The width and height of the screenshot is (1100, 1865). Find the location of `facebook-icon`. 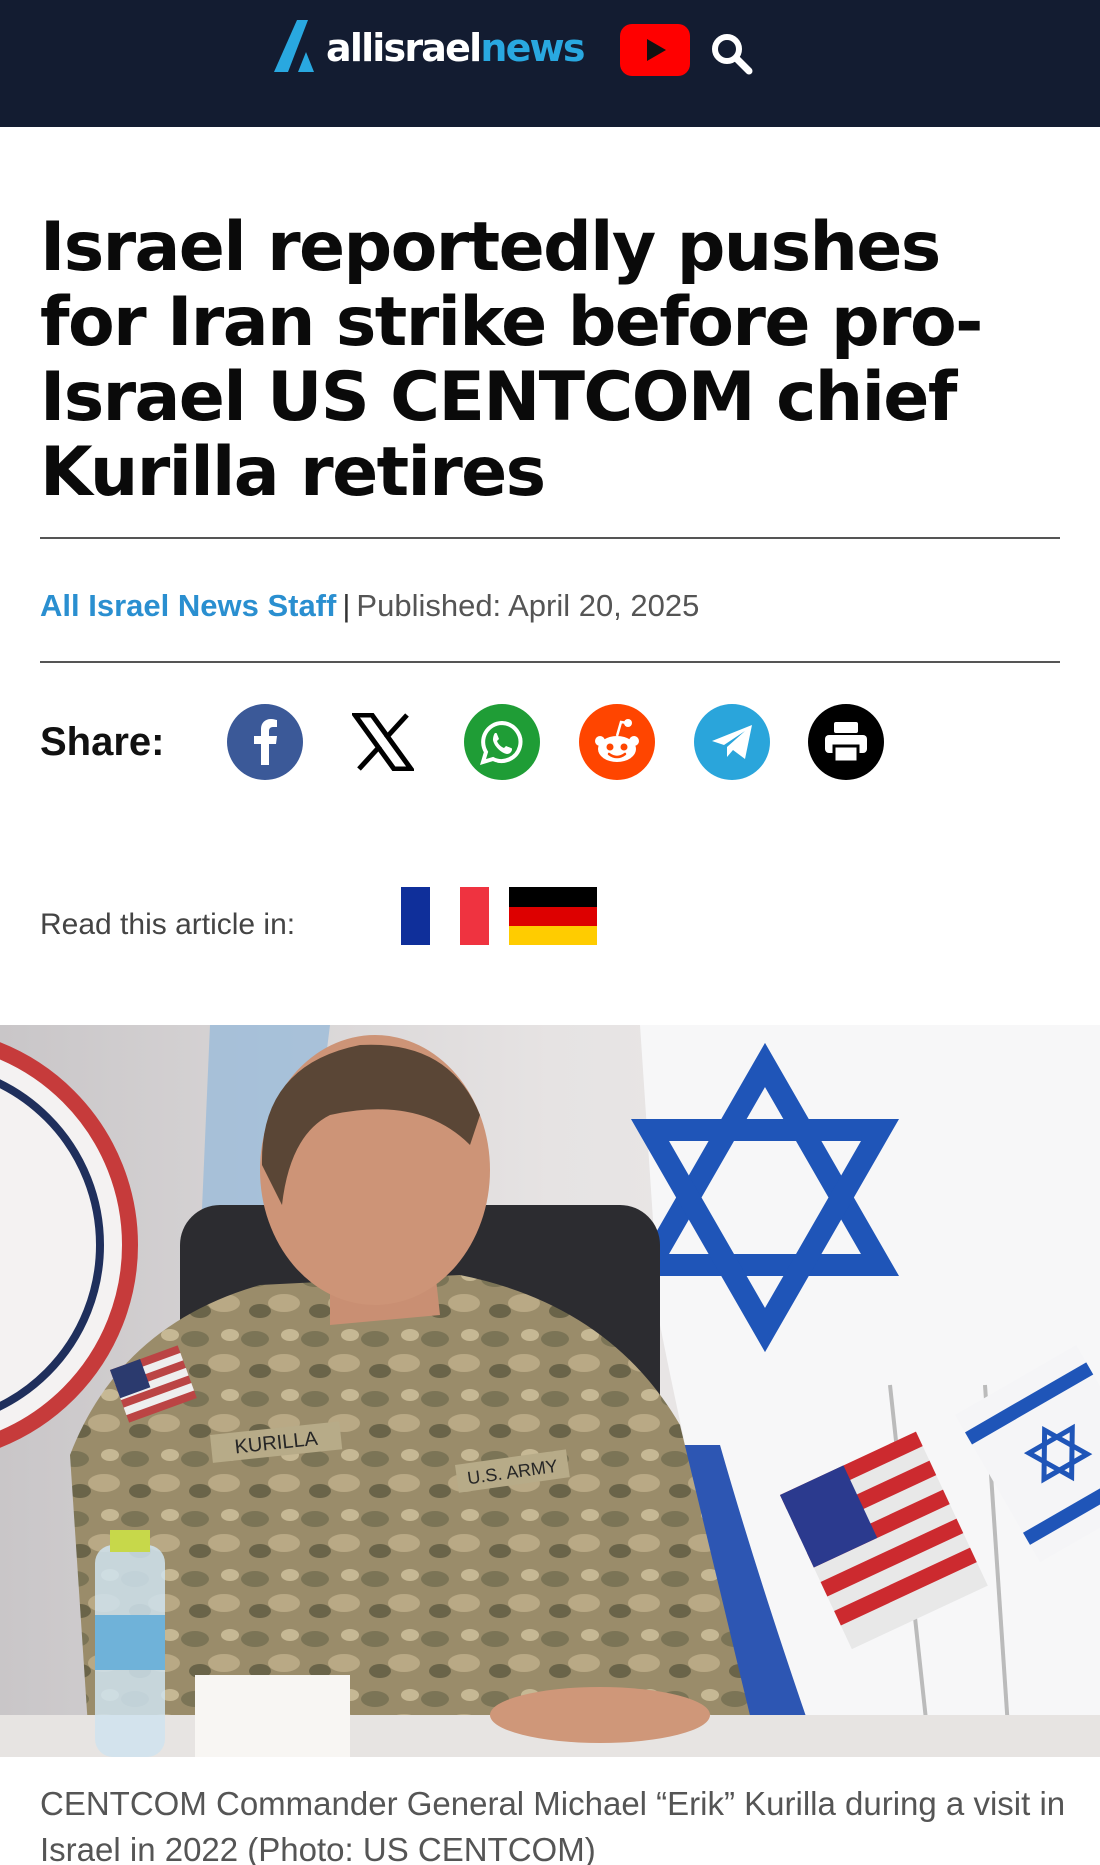

facebook-icon is located at coordinates (265, 742).